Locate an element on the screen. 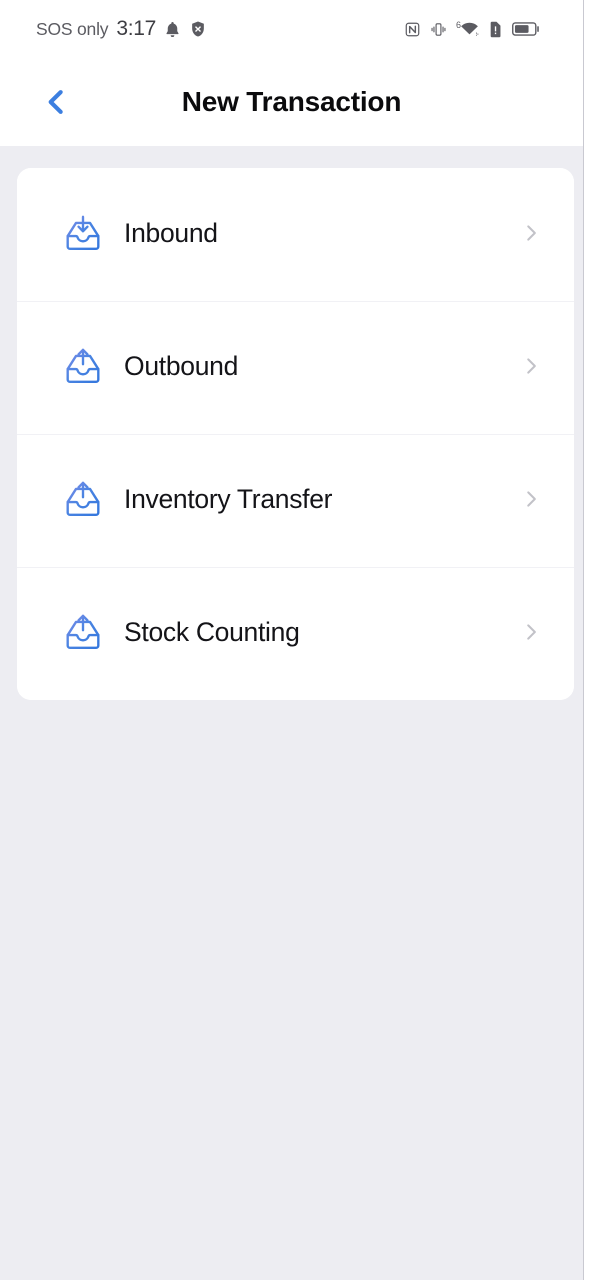  carrier-status-label: SOS only is located at coordinates (72, 28).